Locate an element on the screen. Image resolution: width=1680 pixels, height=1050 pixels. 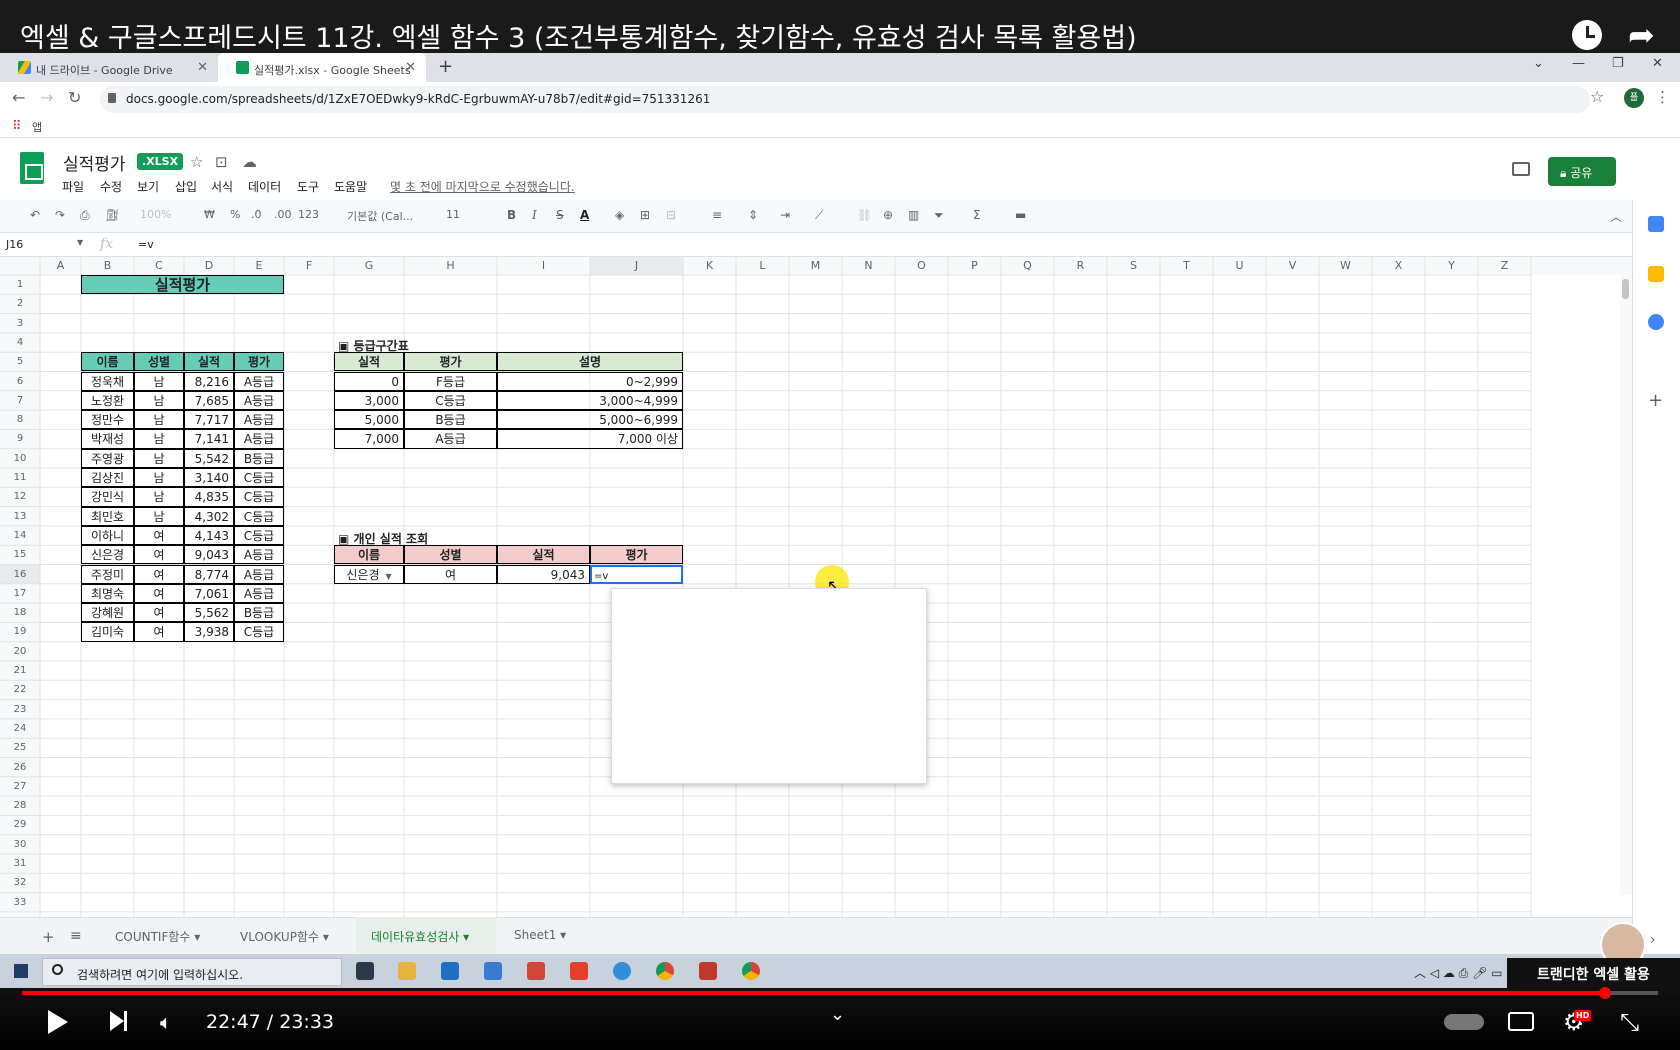
forward-icon: → is located at coordinates (46, 97).